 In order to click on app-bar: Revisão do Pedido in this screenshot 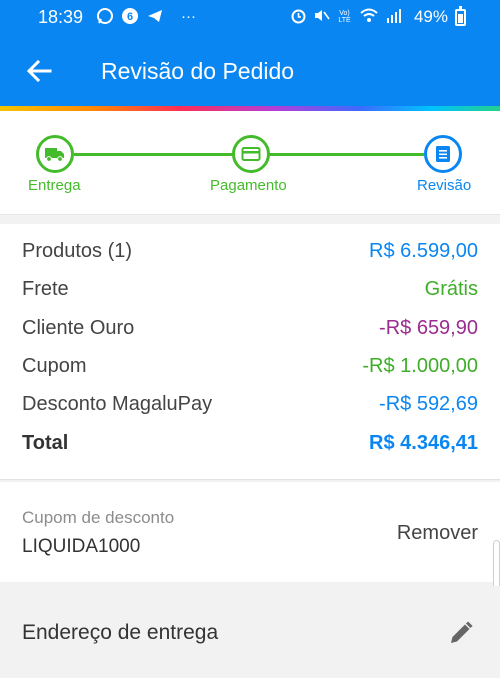, I will do `click(250, 70)`.